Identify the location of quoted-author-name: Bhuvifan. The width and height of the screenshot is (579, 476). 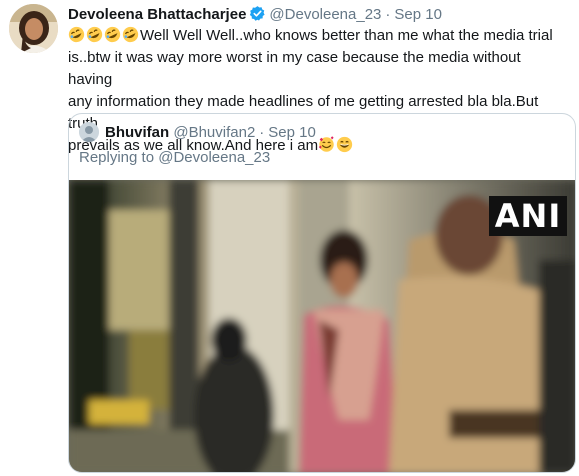
(137, 132).